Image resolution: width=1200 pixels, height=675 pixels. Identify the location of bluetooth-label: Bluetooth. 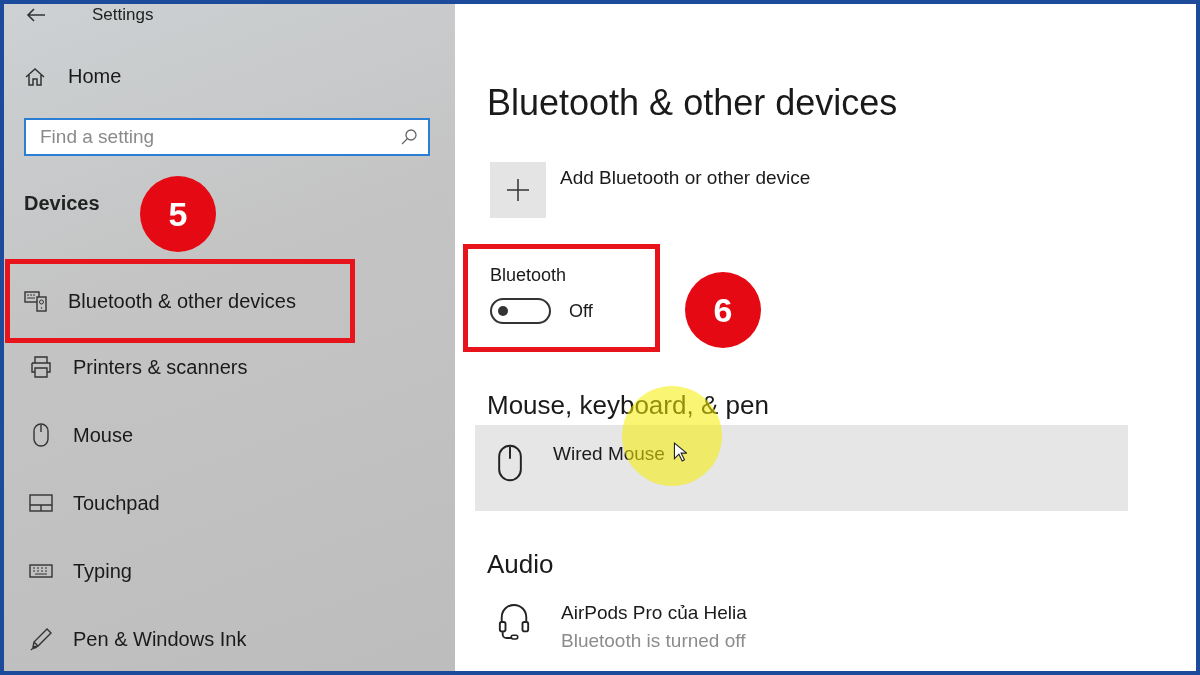
(529, 275).